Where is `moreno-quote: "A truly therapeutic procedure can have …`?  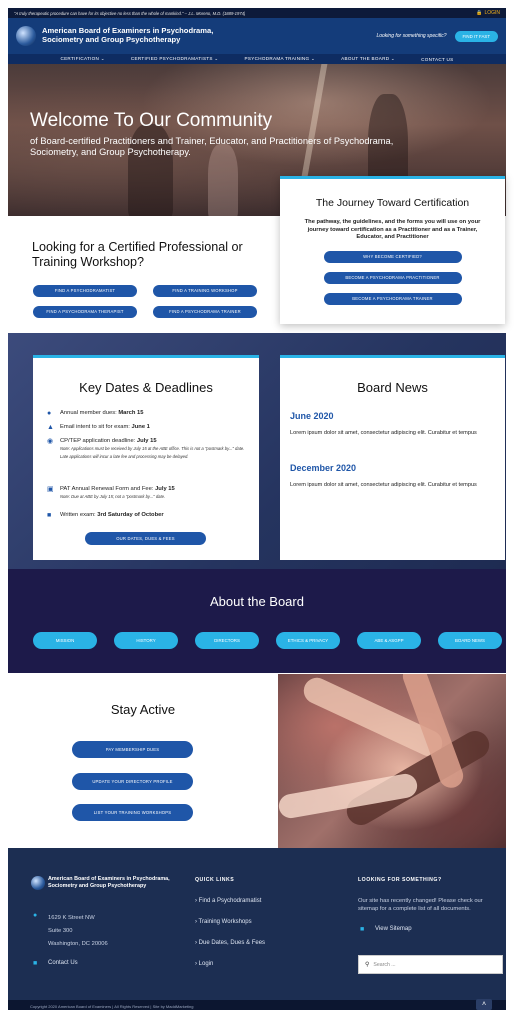 moreno-quote: "A truly therapeutic procedure can have … is located at coordinates (130, 13).